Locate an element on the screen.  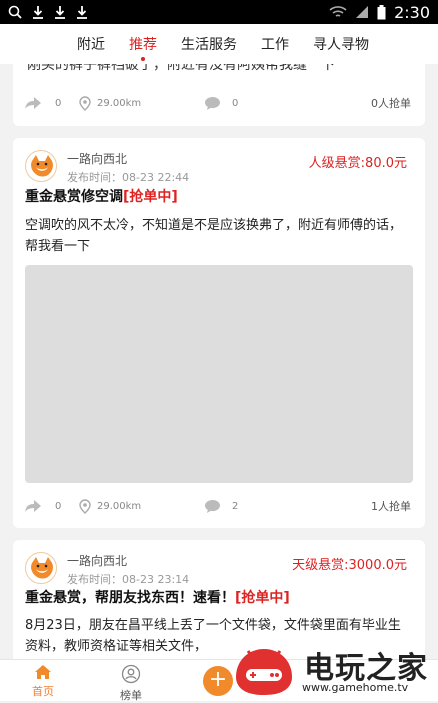
clock: 2:30 is located at coordinates (412, 12).